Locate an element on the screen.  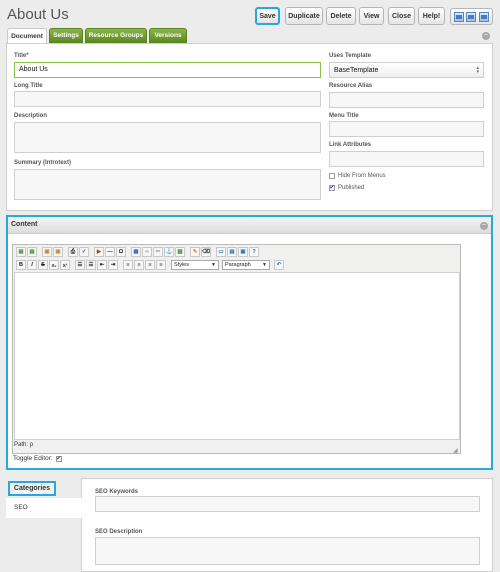
seo-keywords-input is located at coordinates (287, 504).